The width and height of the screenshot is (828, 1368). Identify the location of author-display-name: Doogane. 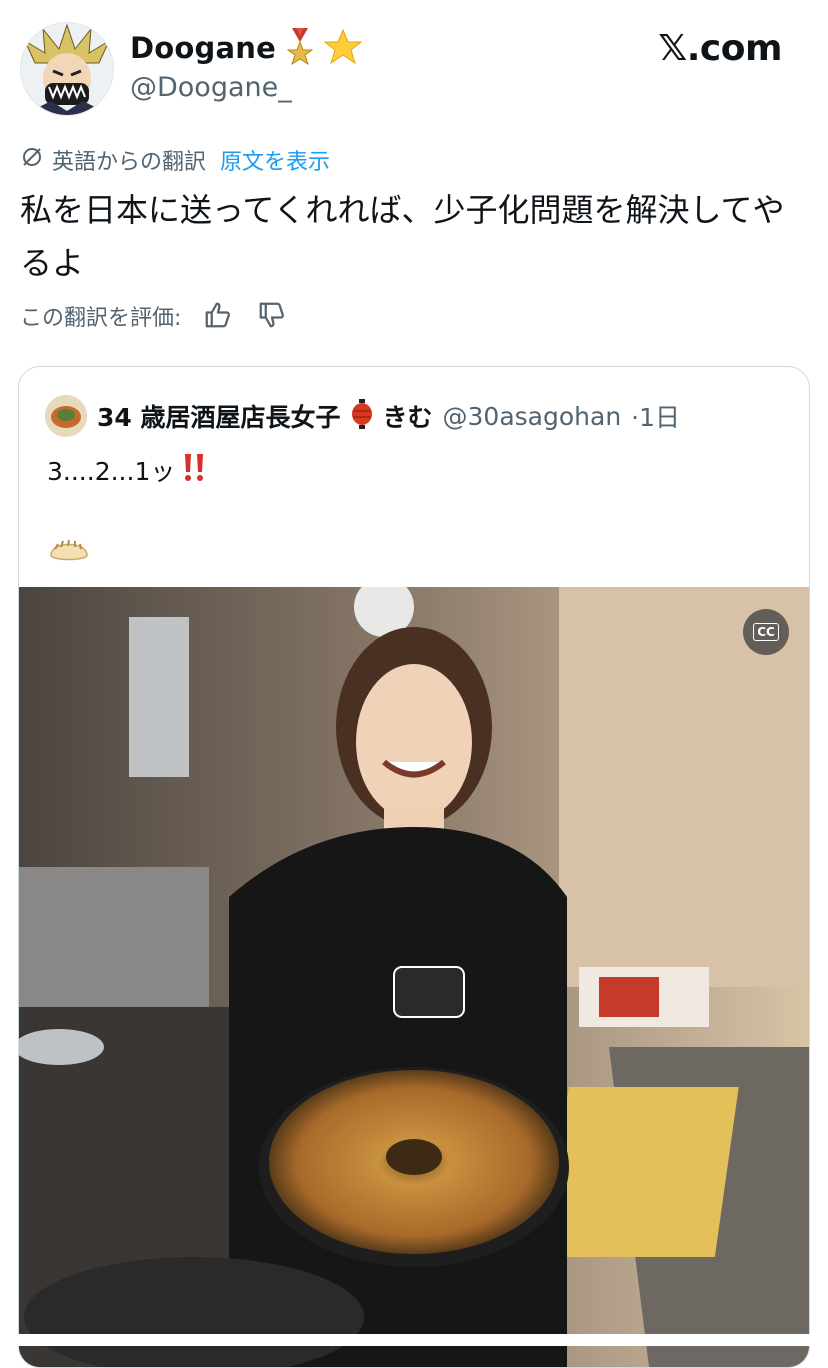
(203, 48).